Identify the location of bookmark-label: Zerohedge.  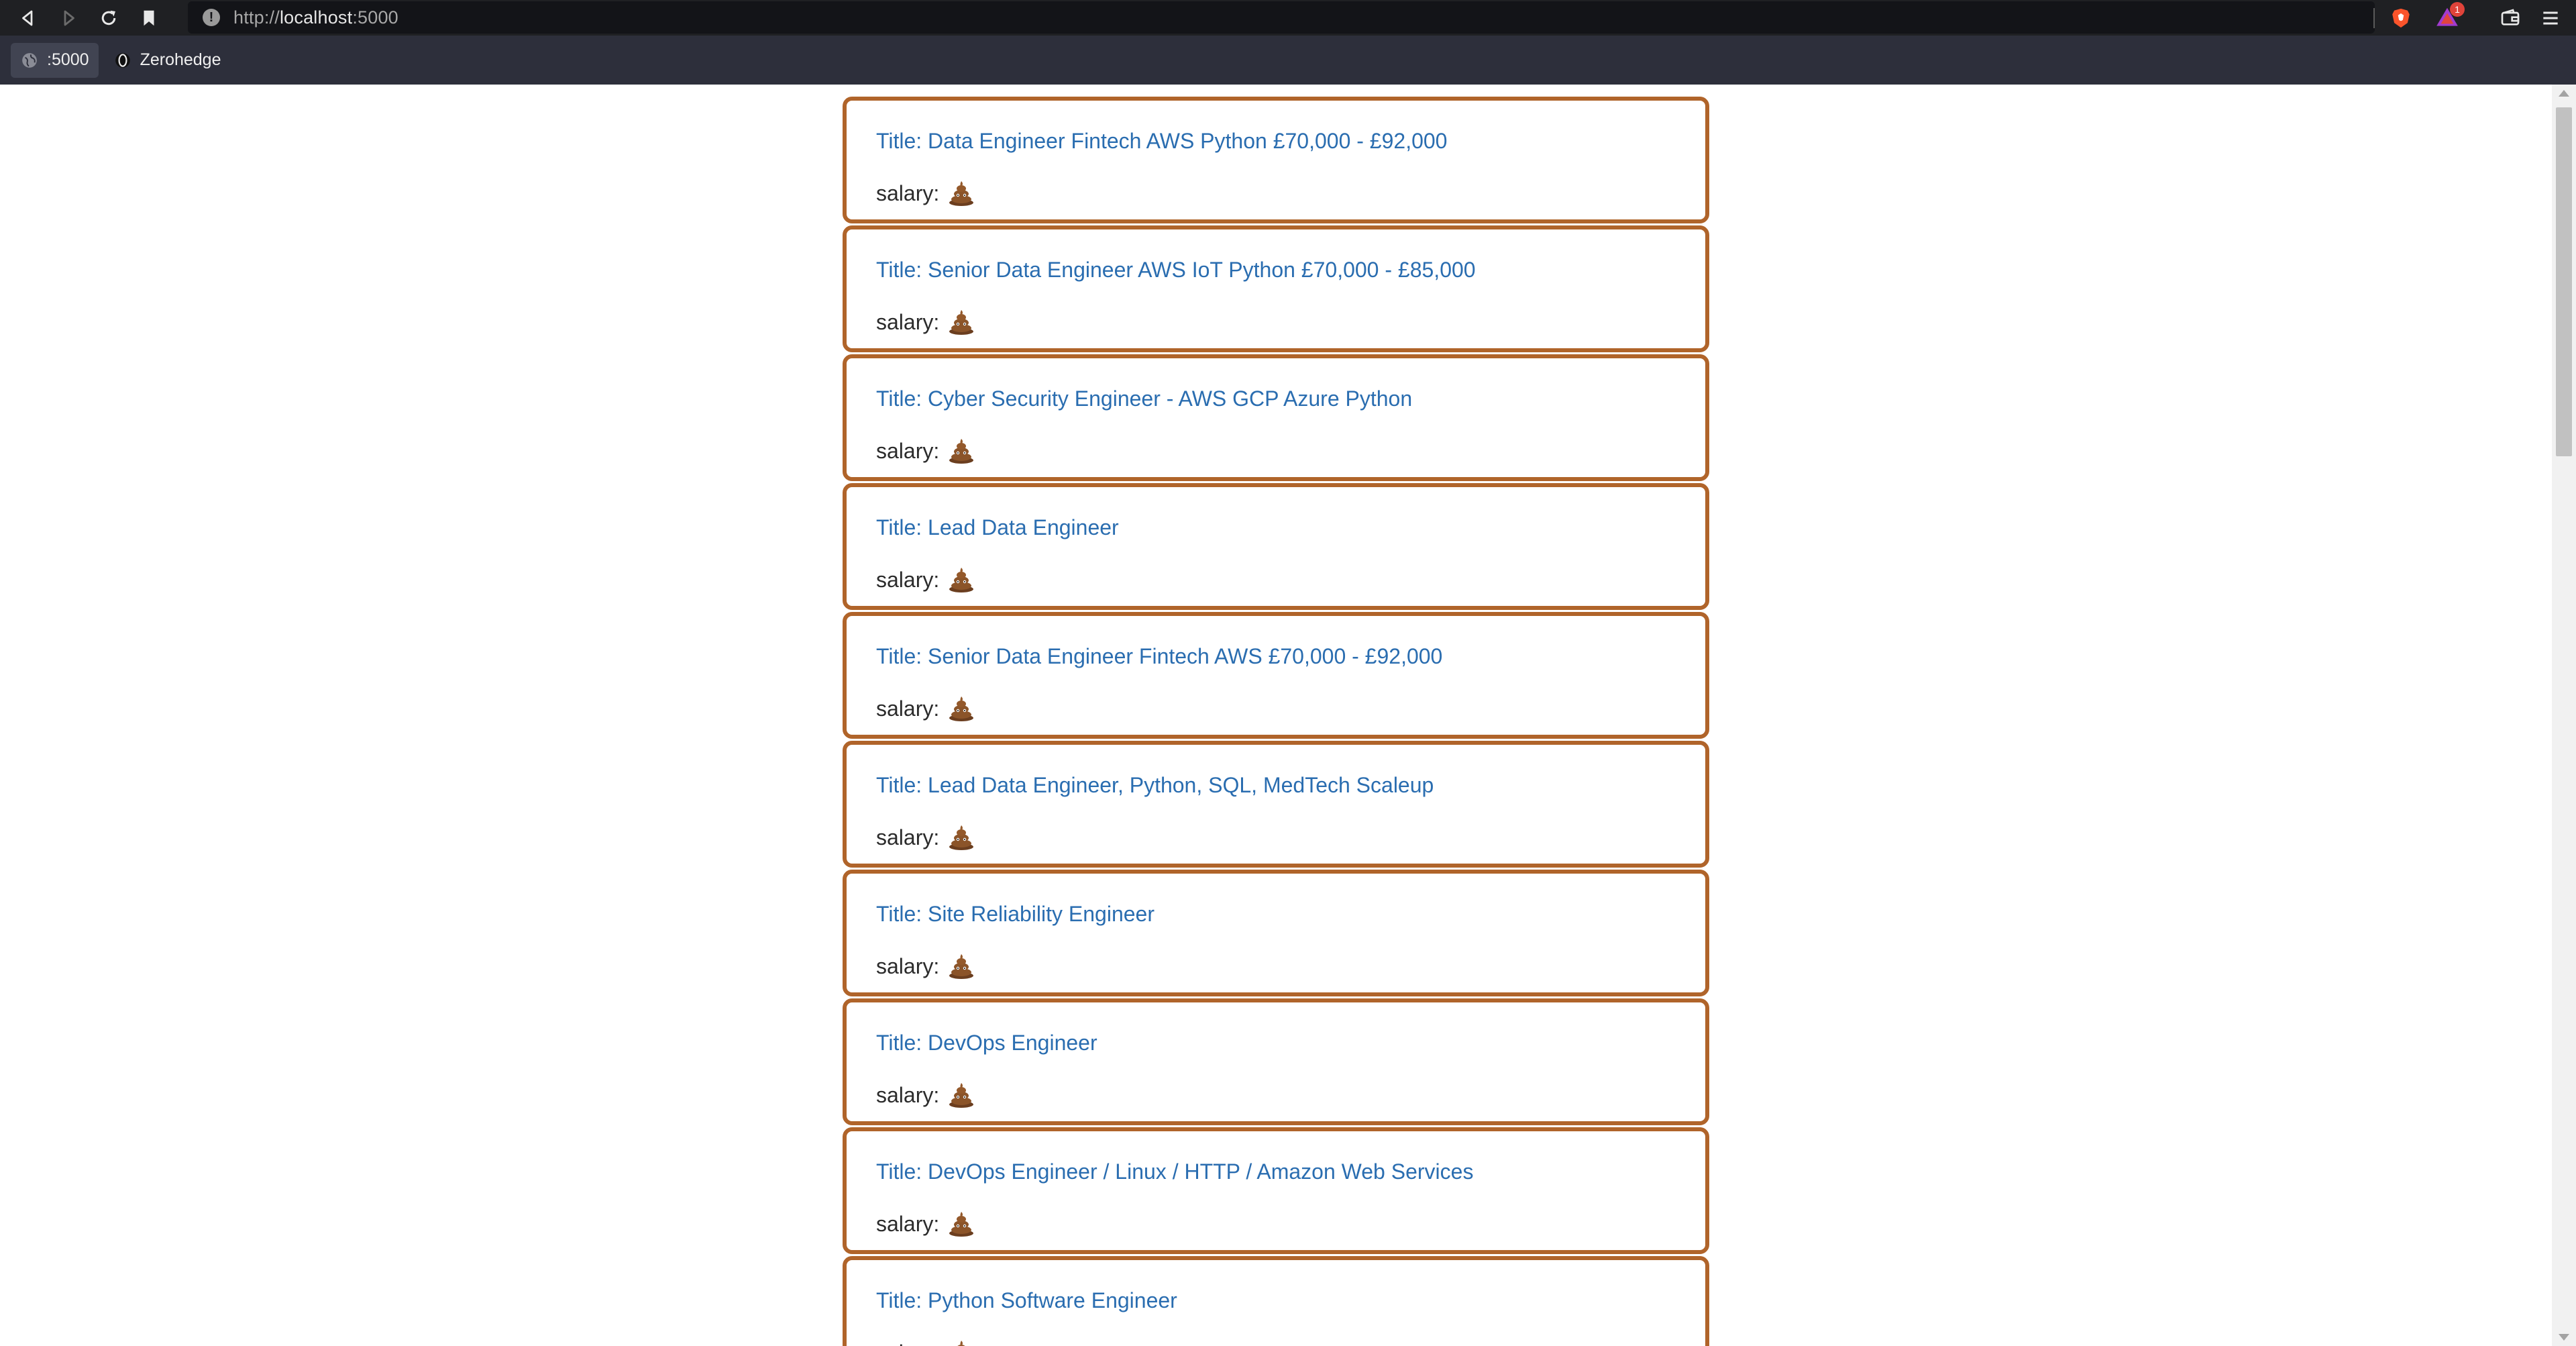
(180, 60).